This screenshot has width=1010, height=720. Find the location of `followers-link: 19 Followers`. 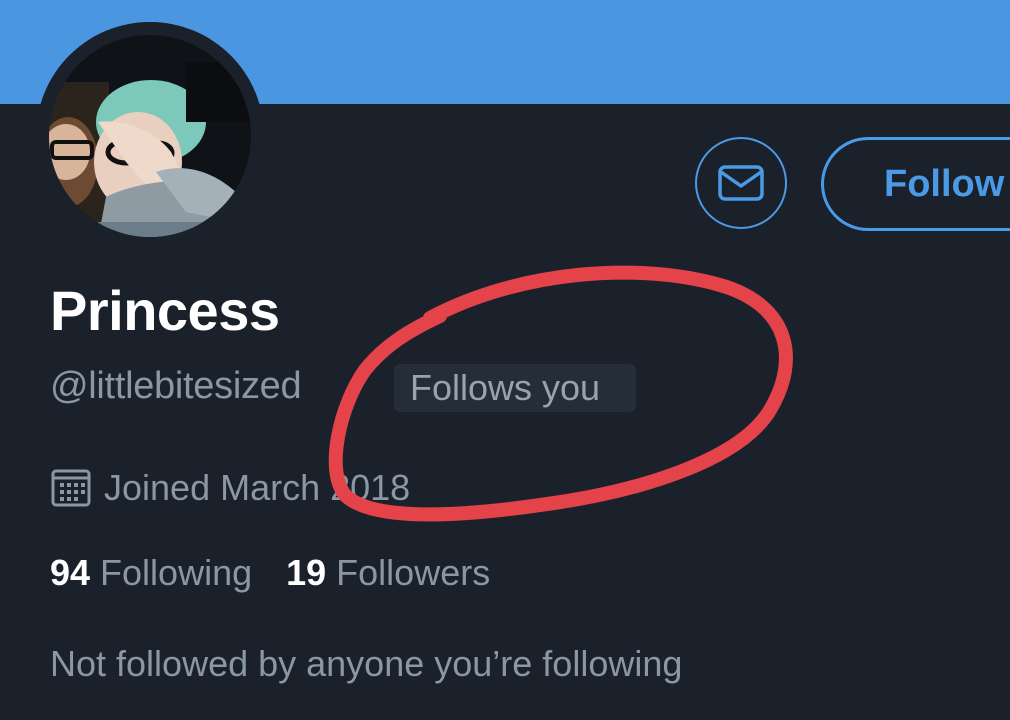

followers-link: 19 Followers is located at coordinates (388, 572).